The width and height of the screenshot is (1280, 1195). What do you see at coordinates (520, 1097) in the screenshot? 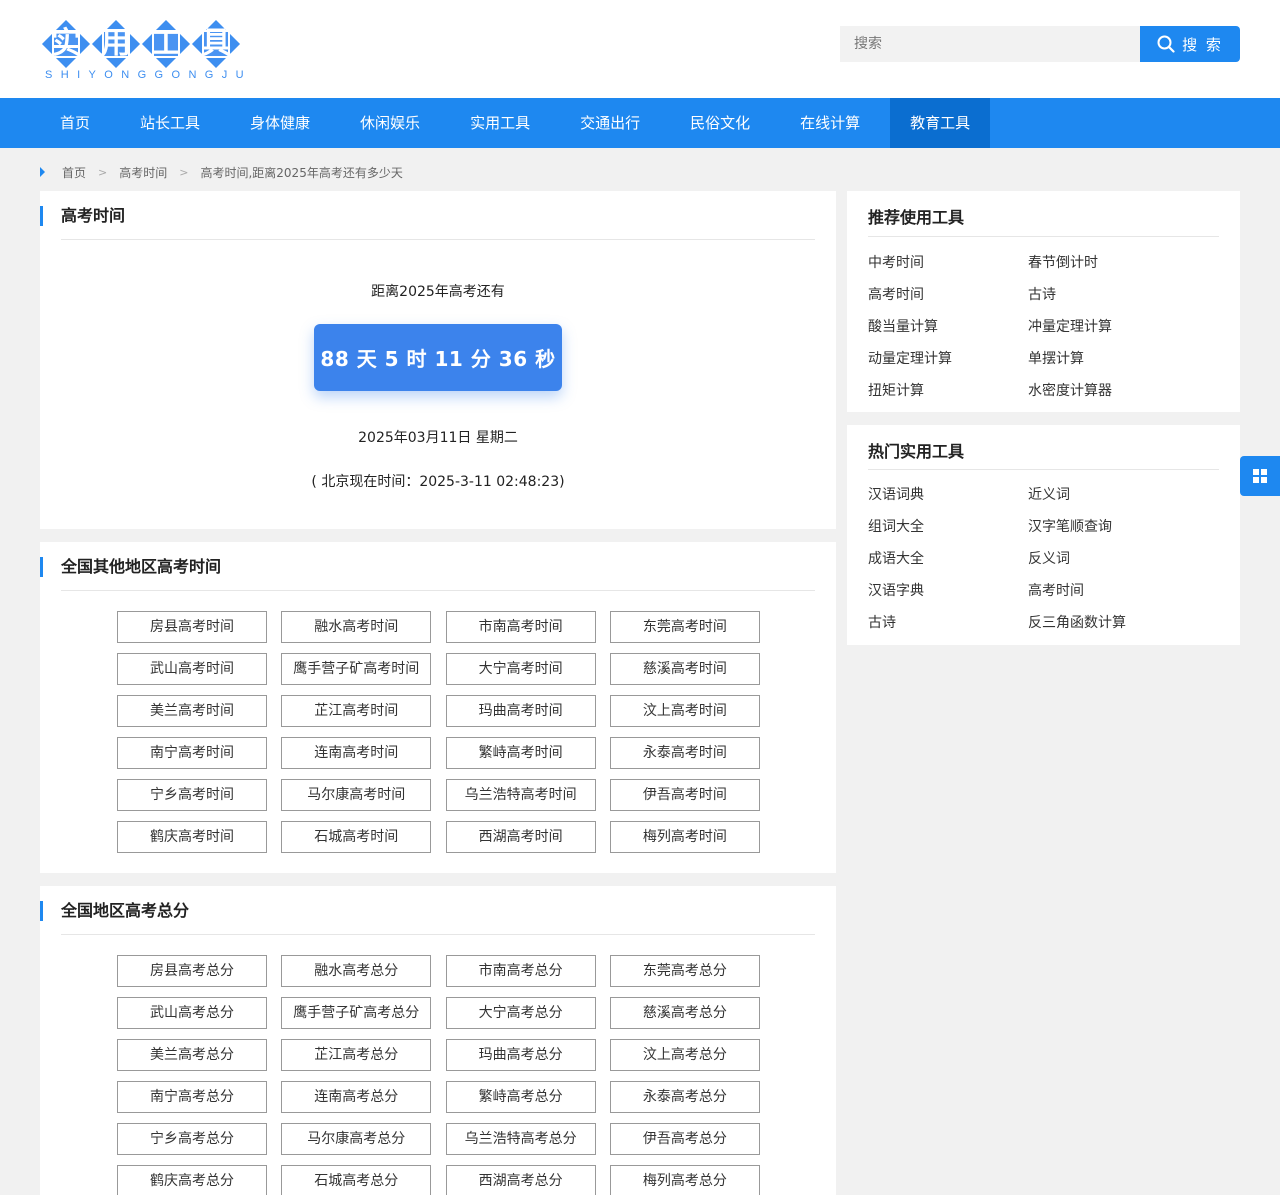
I see `region-score-link: 繁峙高考总分` at bounding box center [520, 1097].